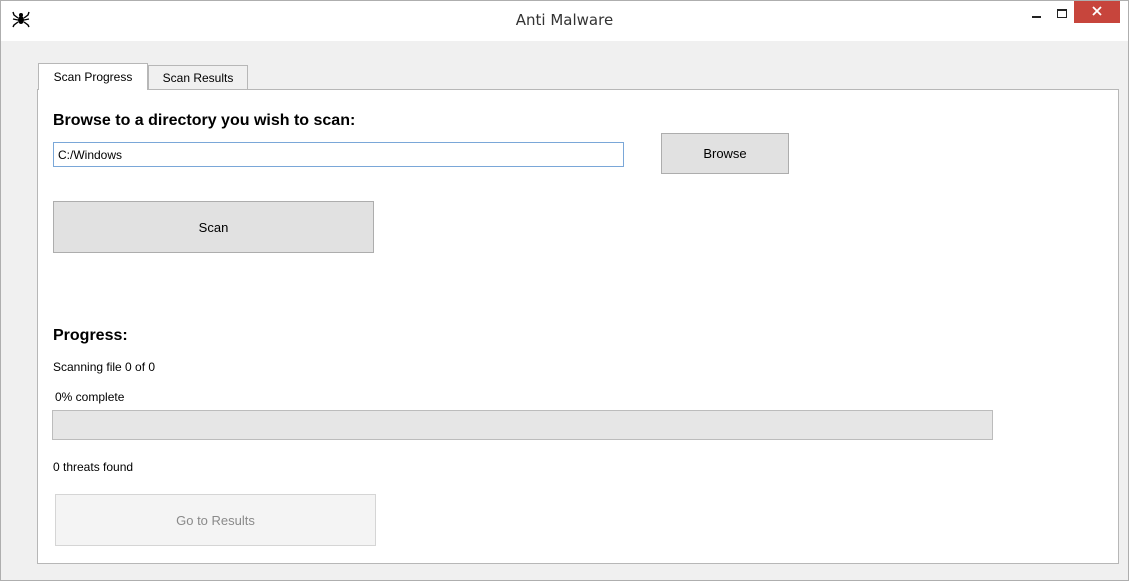 The height and width of the screenshot is (581, 1129). Describe the element at coordinates (93, 76) in the screenshot. I see `tab-scan-progress: Scan Progress` at that location.